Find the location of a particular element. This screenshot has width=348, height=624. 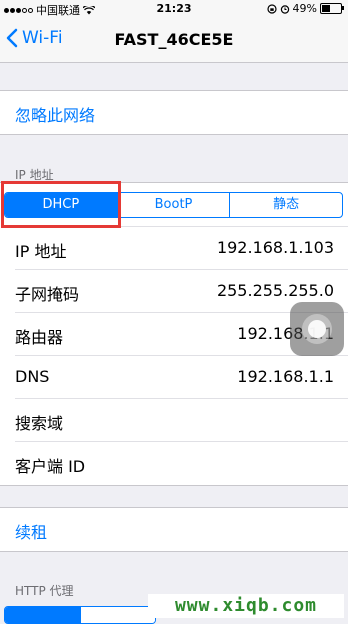

ip-section-header: IP 地址 is located at coordinates (34, 175).